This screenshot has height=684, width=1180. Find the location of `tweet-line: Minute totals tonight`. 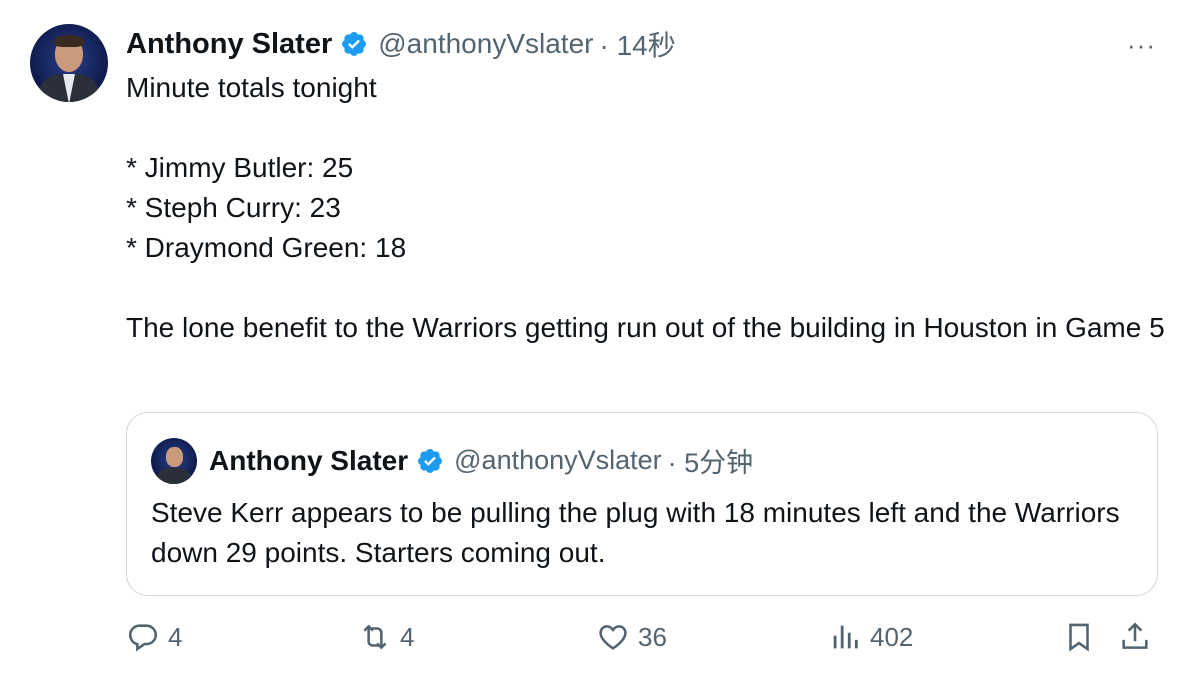

tweet-line: Minute totals tonight is located at coordinates (251, 87).